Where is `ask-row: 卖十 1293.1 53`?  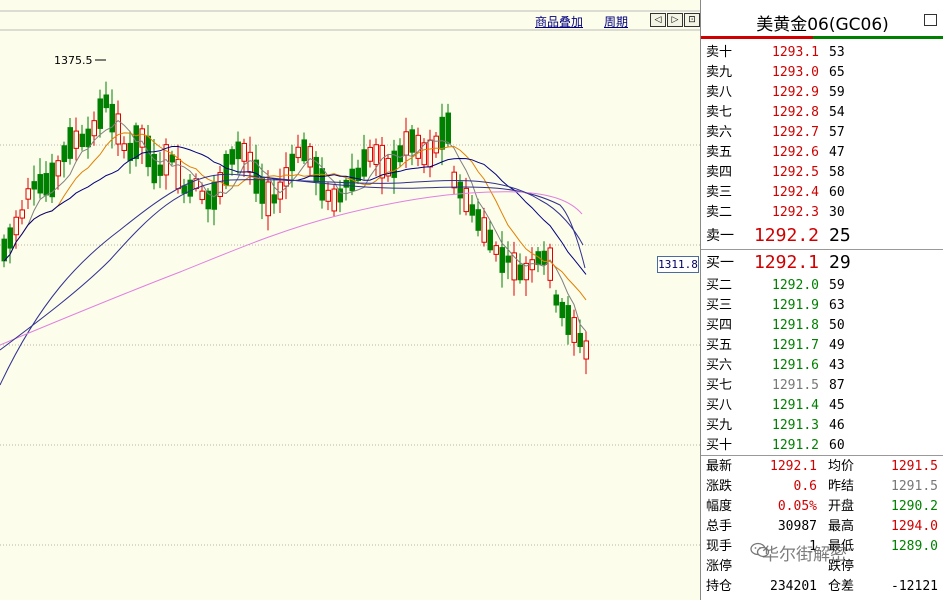 ask-row: 卖十 1293.1 53 is located at coordinates (822, 53).